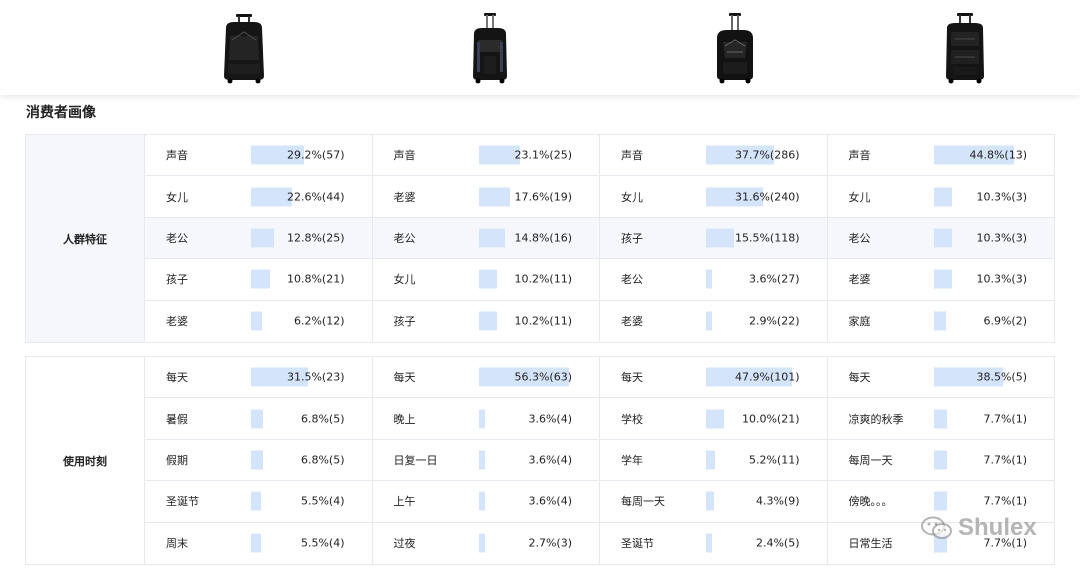 Image resolution: width=1080 pixels, height=576 pixels. What do you see at coordinates (486, 418) in the screenshot?
I see `stat-cell: 晚上 3.6%(4)` at bounding box center [486, 418].